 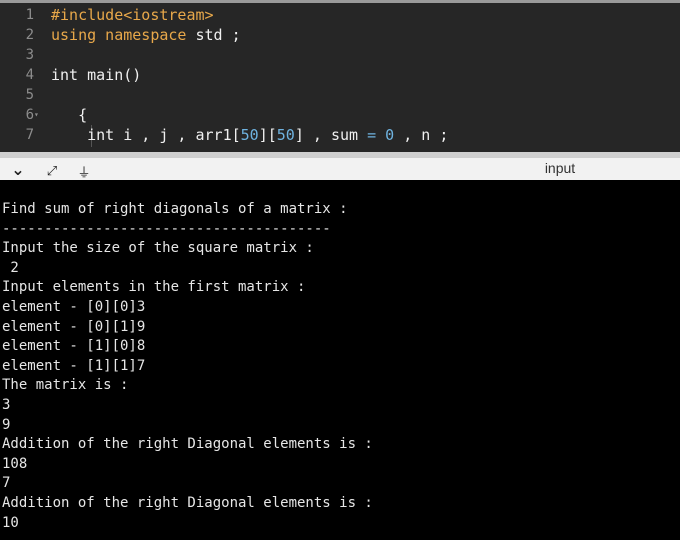 What do you see at coordinates (340, 55) in the screenshot?
I see `code-line-3: 3` at bounding box center [340, 55].